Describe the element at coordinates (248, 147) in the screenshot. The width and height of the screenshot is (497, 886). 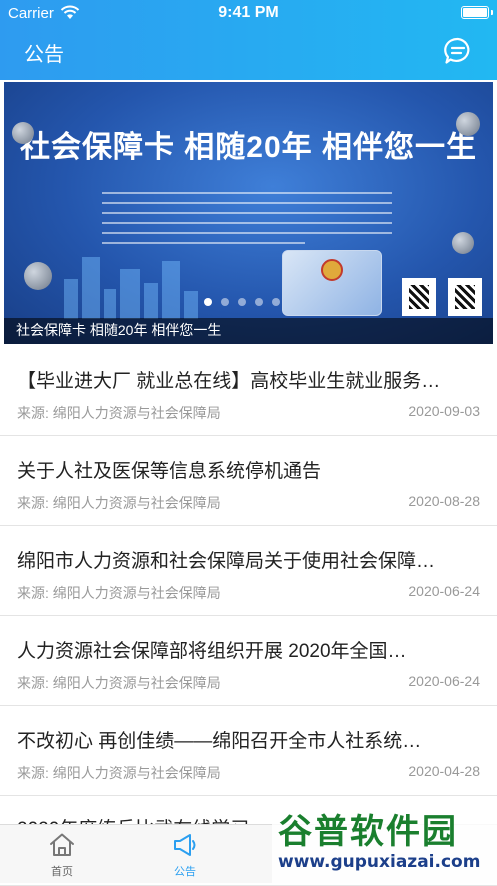
I see `banner-headline: 社会保障卡 相随20年 相伴您一生` at that location.